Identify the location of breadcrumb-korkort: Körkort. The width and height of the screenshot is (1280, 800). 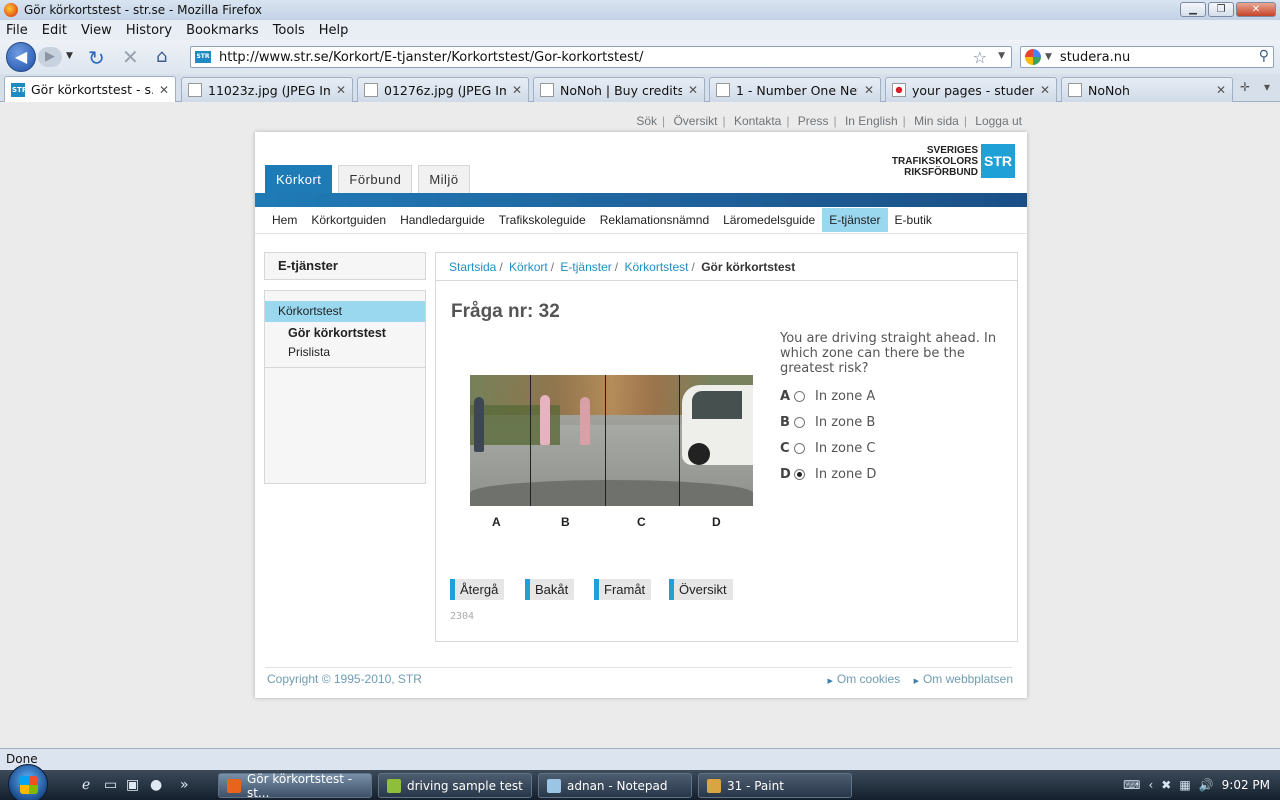
(528, 267).